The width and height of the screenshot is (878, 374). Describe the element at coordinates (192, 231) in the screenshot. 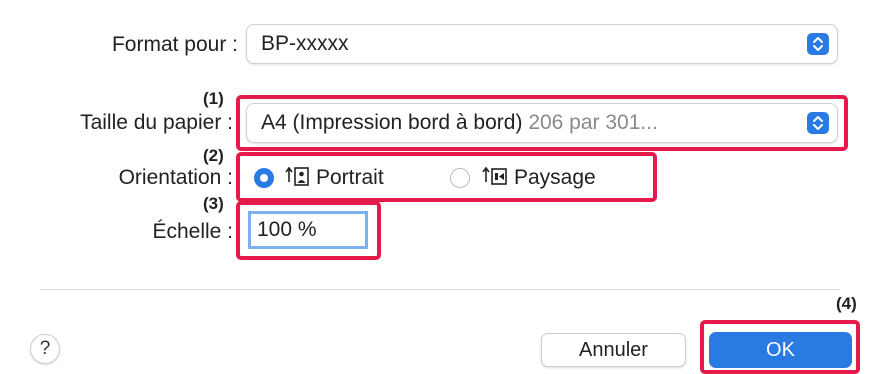

I see `scale-label: Échelle :` at that location.